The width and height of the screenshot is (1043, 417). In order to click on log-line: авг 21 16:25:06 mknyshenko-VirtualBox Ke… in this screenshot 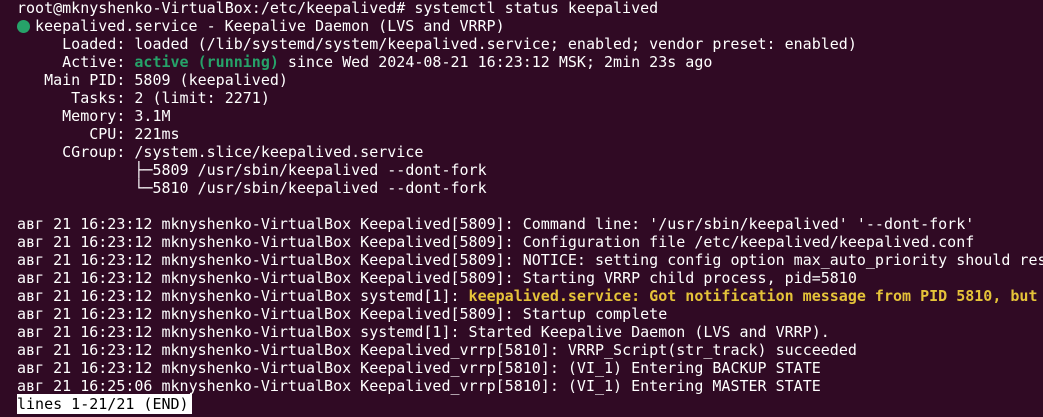, I will do `click(419, 386)`.